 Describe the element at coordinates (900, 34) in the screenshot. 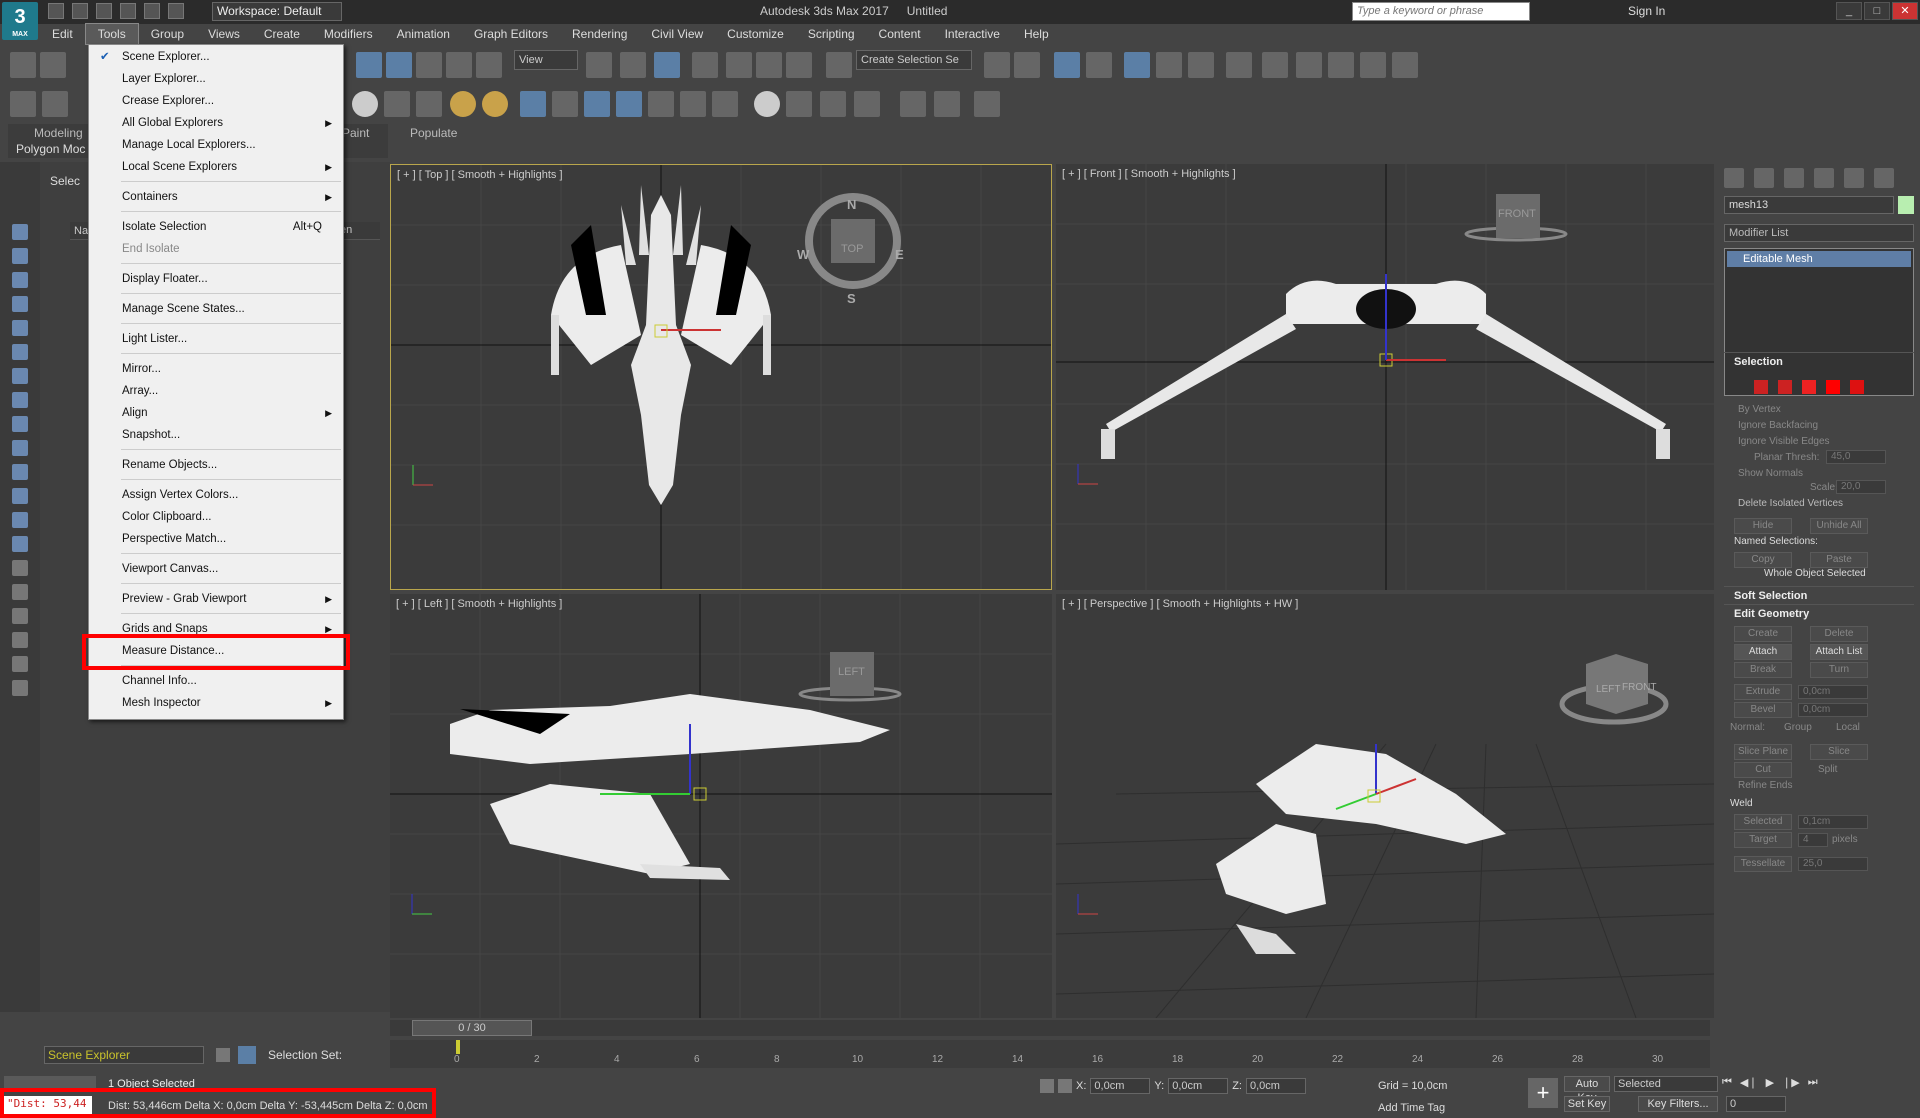

I see `menu-content: Content` at that location.